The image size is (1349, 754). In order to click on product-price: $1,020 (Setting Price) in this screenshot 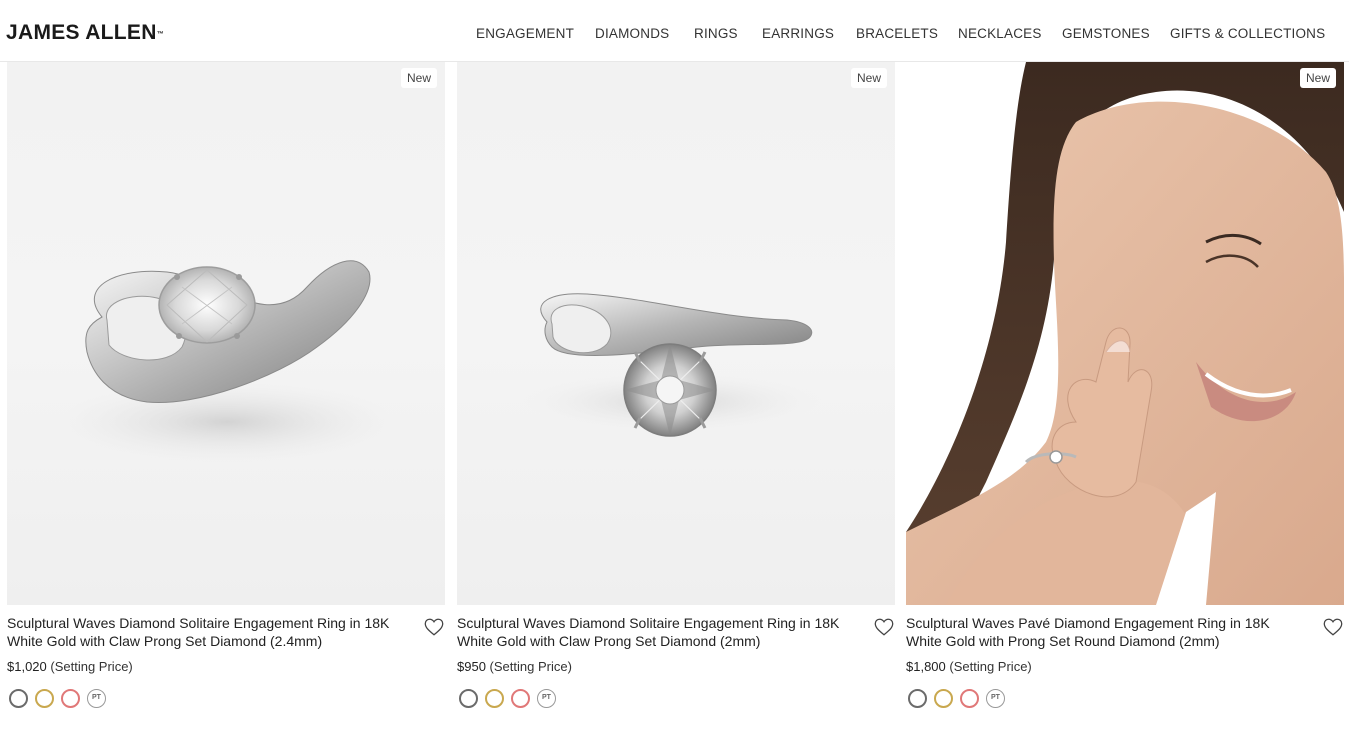, I will do `click(70, 667)`.